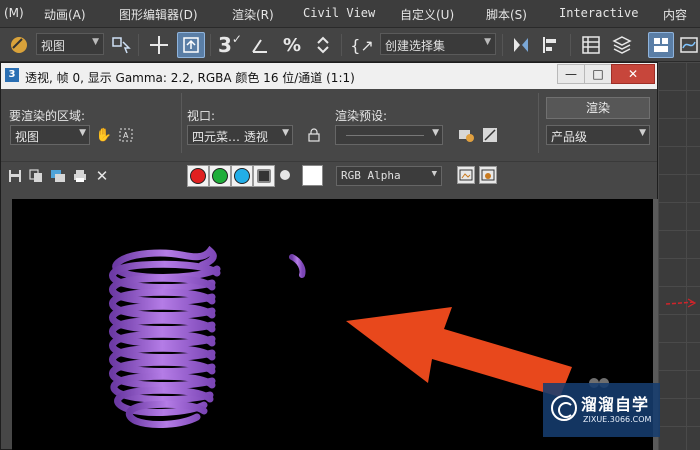  I want to click on blue-channel-icon, so click(242, 176).